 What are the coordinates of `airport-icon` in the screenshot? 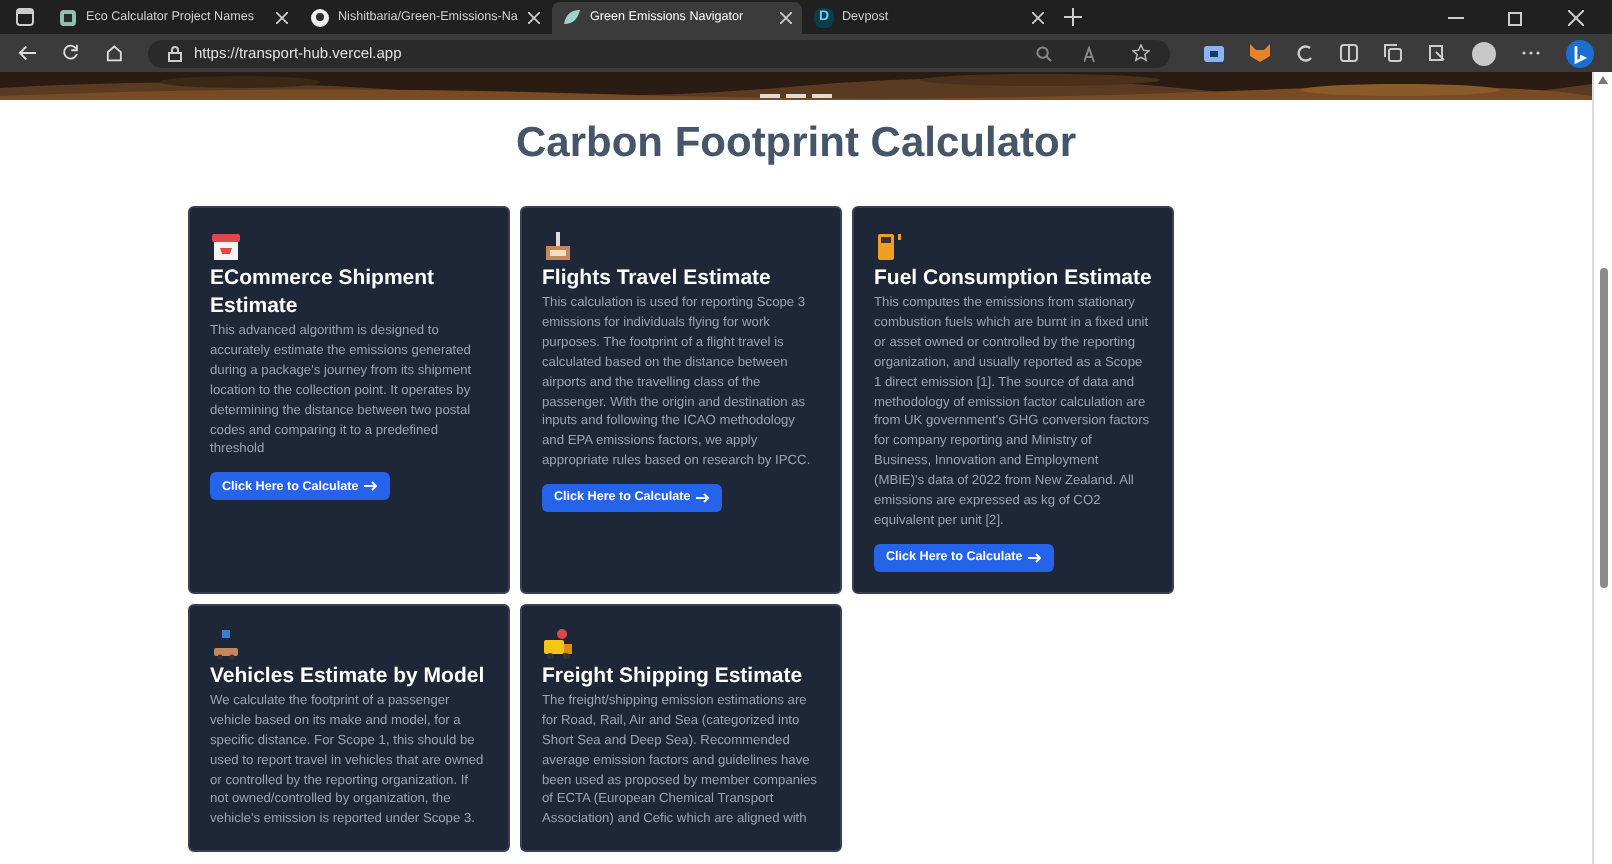 It's located at (558, 246).